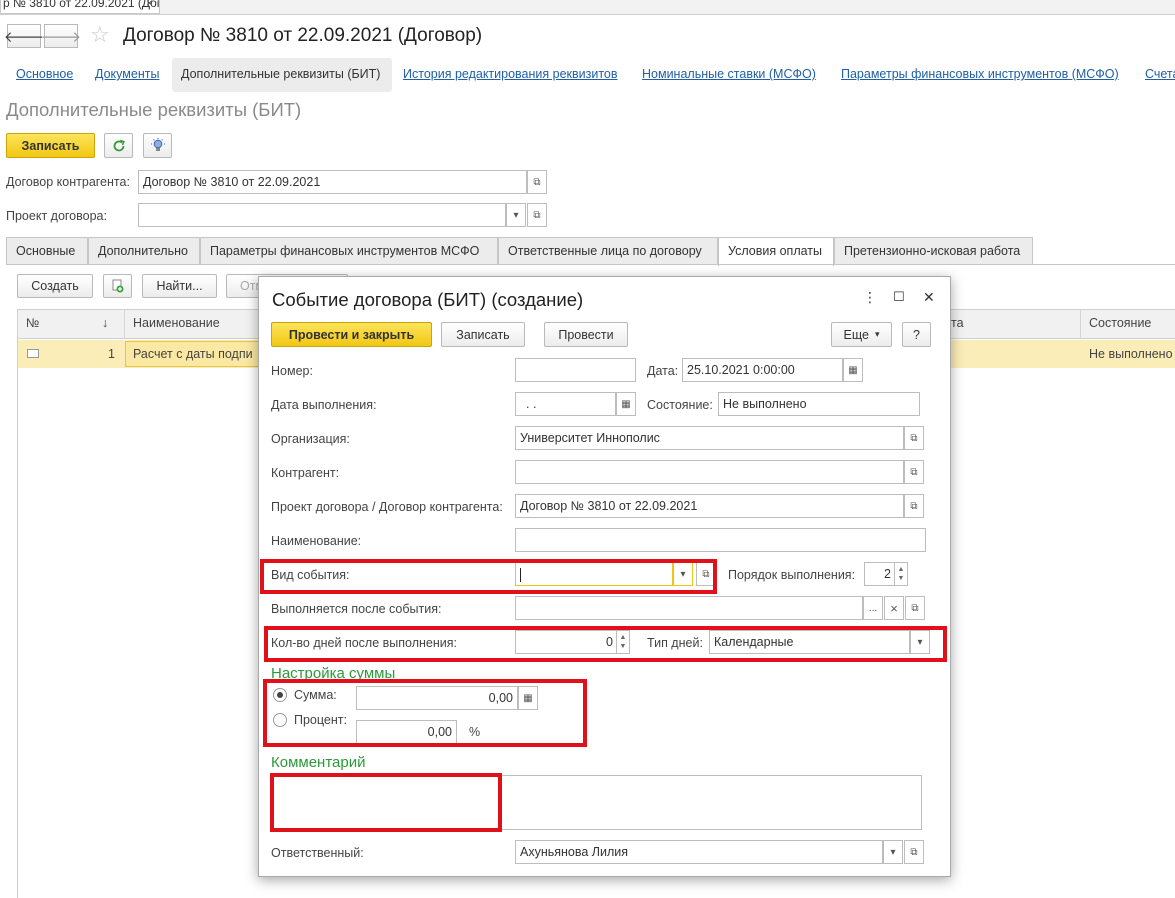 The image size is (1175, 898). What do you see at coordinates (605, 644) in the screenshot?
I see `highlight-days` at bounding box center [605, 644].